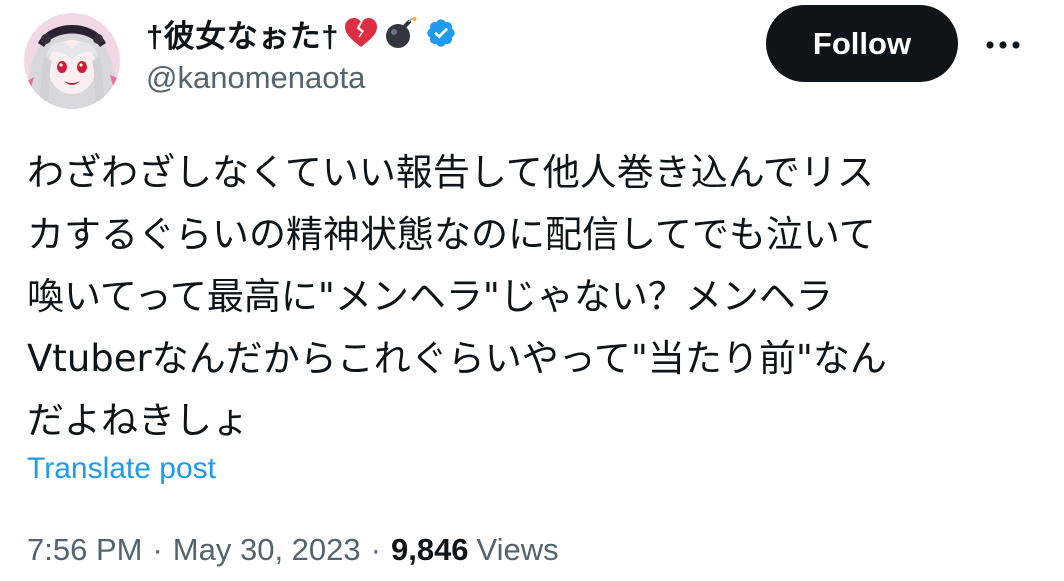 This screenshot has width=1064, height=581. I want to click on author-handle: @kanomenaota, so click(255, 78).